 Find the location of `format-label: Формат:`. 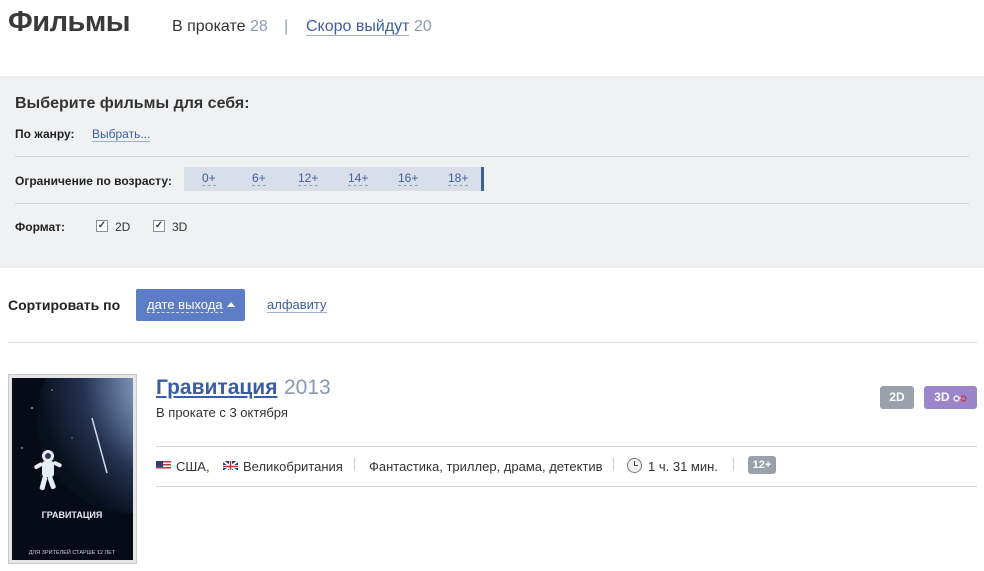

format-label: Формат: is located at coordinates (40, 227).